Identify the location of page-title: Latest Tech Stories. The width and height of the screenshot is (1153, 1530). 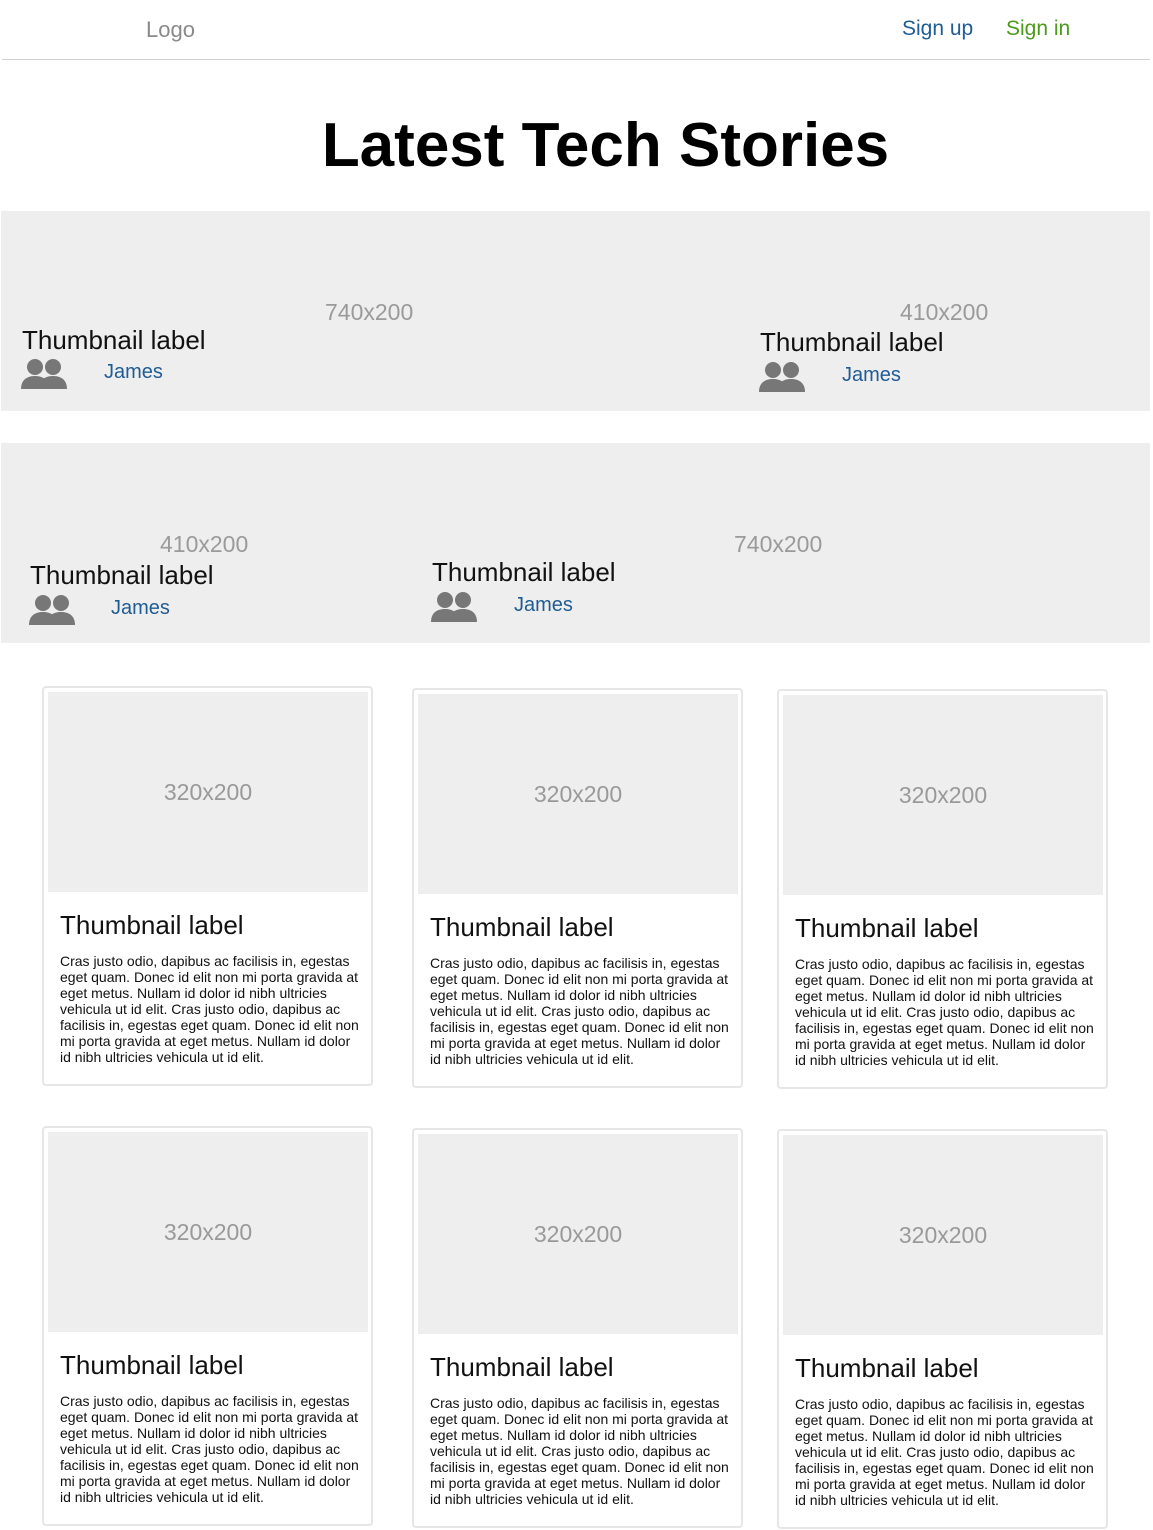
(605, 145).